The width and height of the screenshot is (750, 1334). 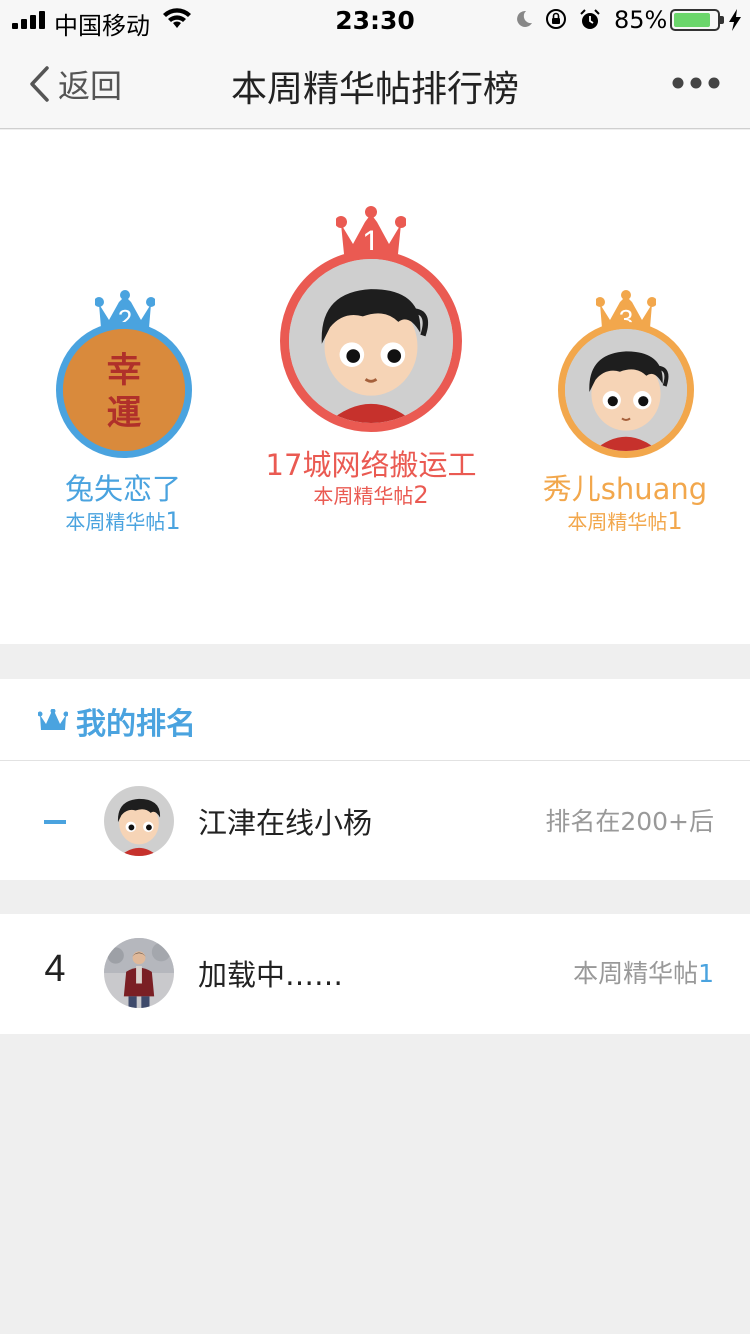 What do you see at coordinates (590, 19) in the screenshot?
I see `alarm-icon` at bounding box center [590, 19].